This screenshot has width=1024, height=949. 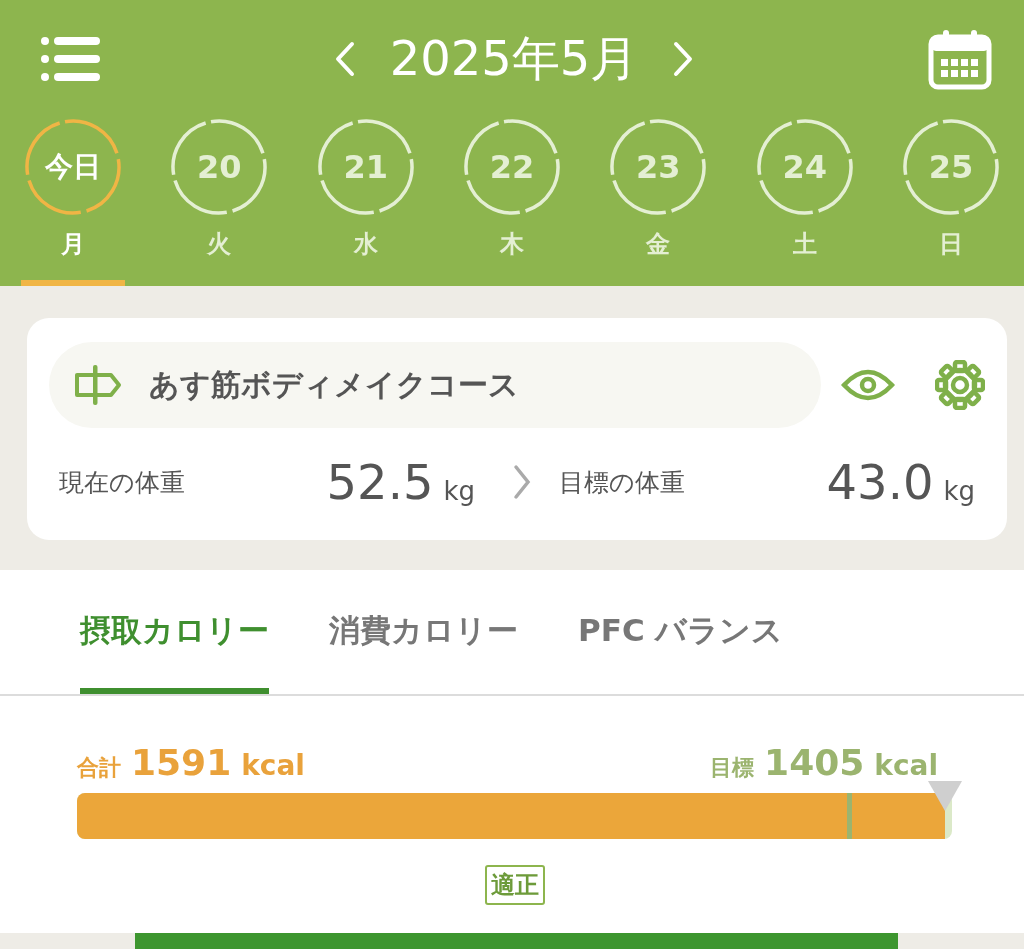 What do you see at coordinates (219, 167) in the screenshot?
I see `day-button: 20` at bounding box center [219, 167].